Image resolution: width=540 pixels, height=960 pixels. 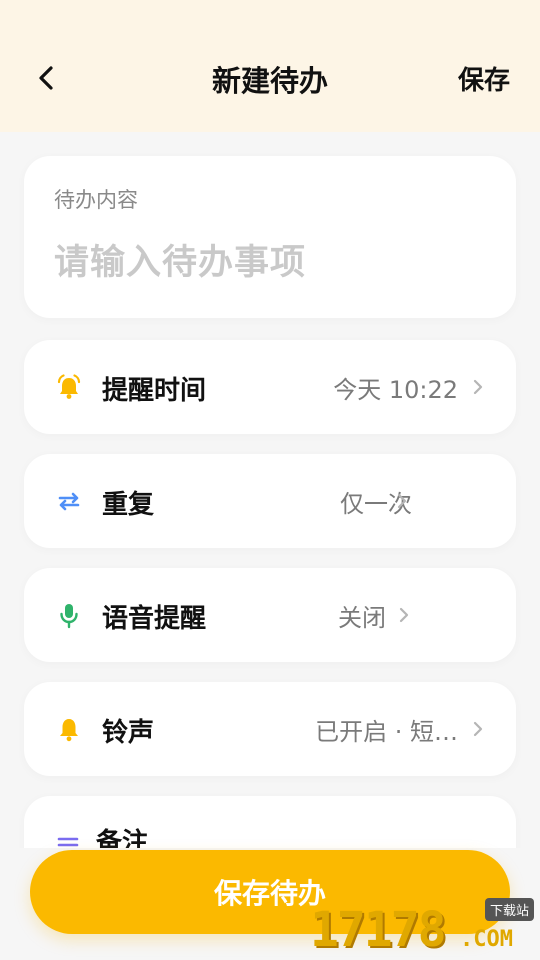 What do you see at coordinates (362, 618) in the screenshot?
I see `row-value: 关闭` at bounding box center [362, 618].